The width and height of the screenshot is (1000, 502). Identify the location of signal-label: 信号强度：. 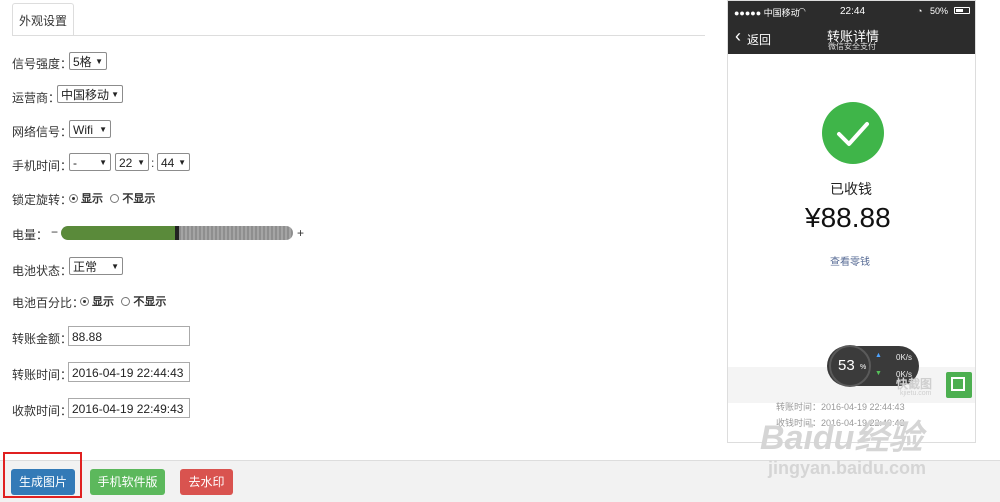
(42, 64).